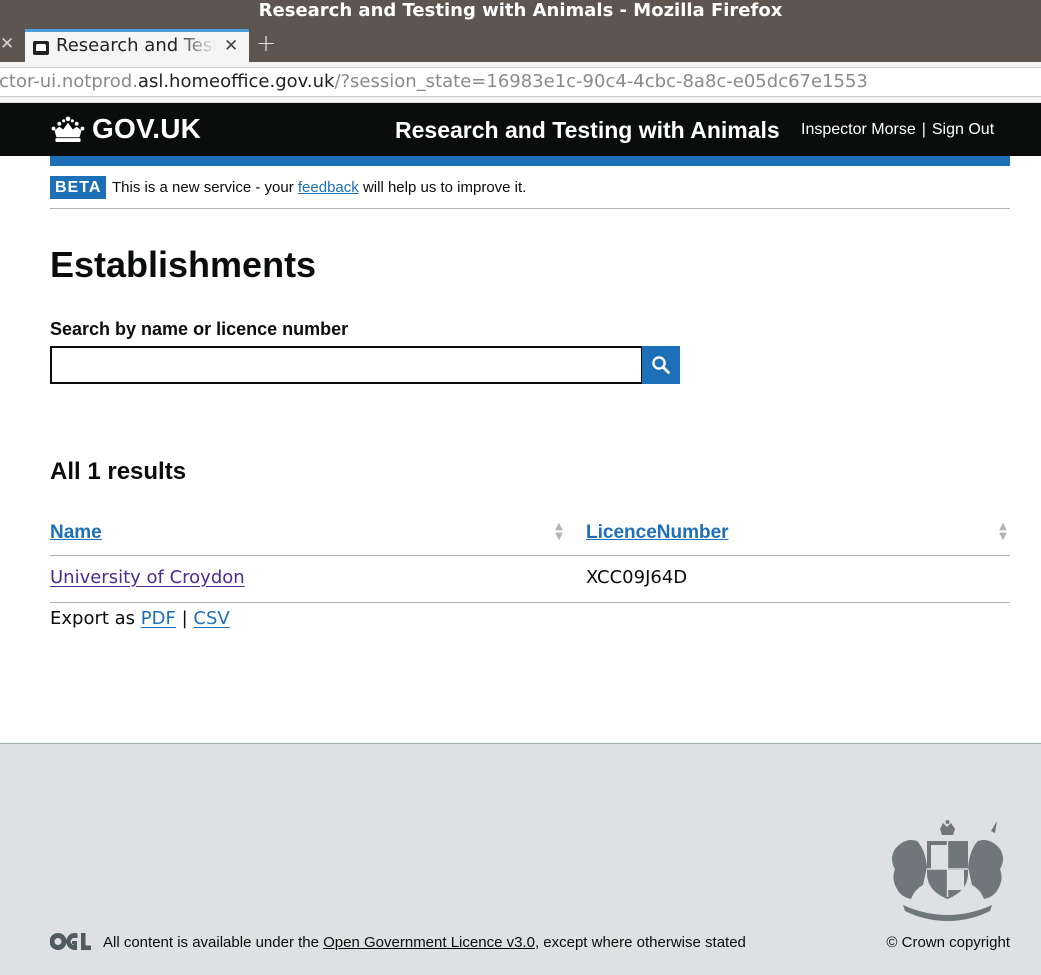  I want to click on search-button, so click(661, 365).